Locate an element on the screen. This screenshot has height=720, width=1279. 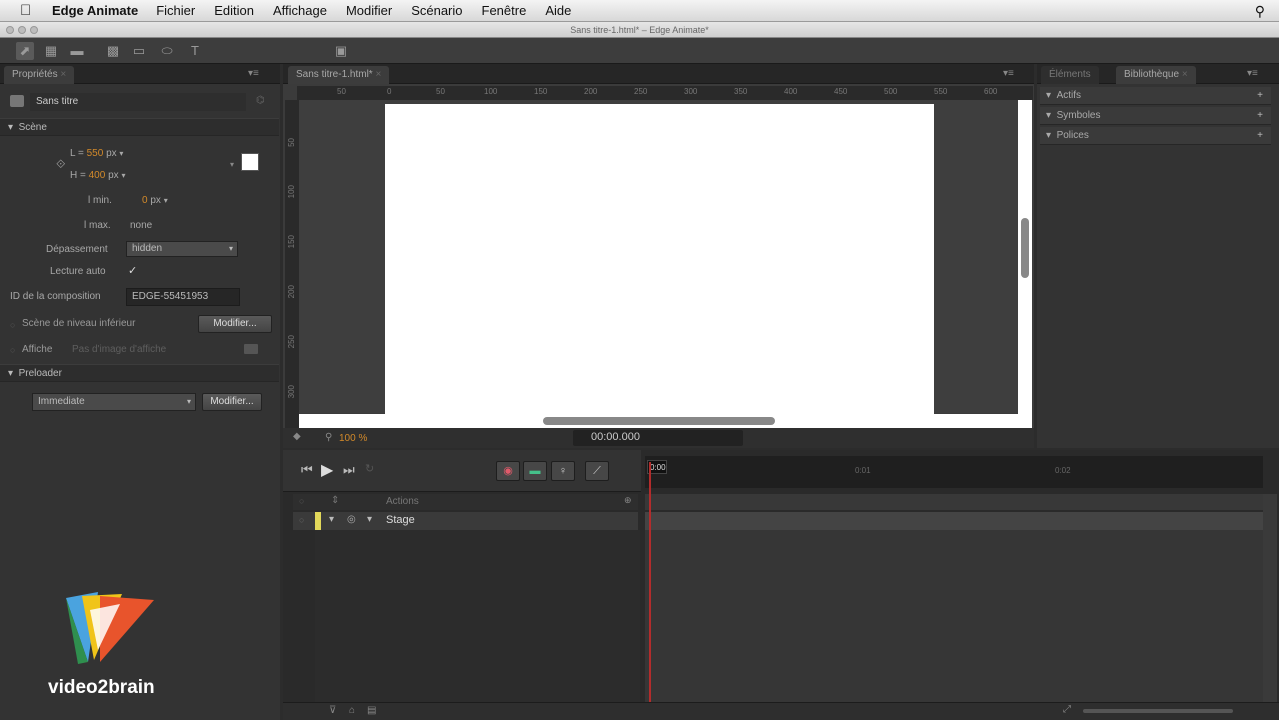
timeline-vertical-scrollbar is located at coordinates (1270, 598).